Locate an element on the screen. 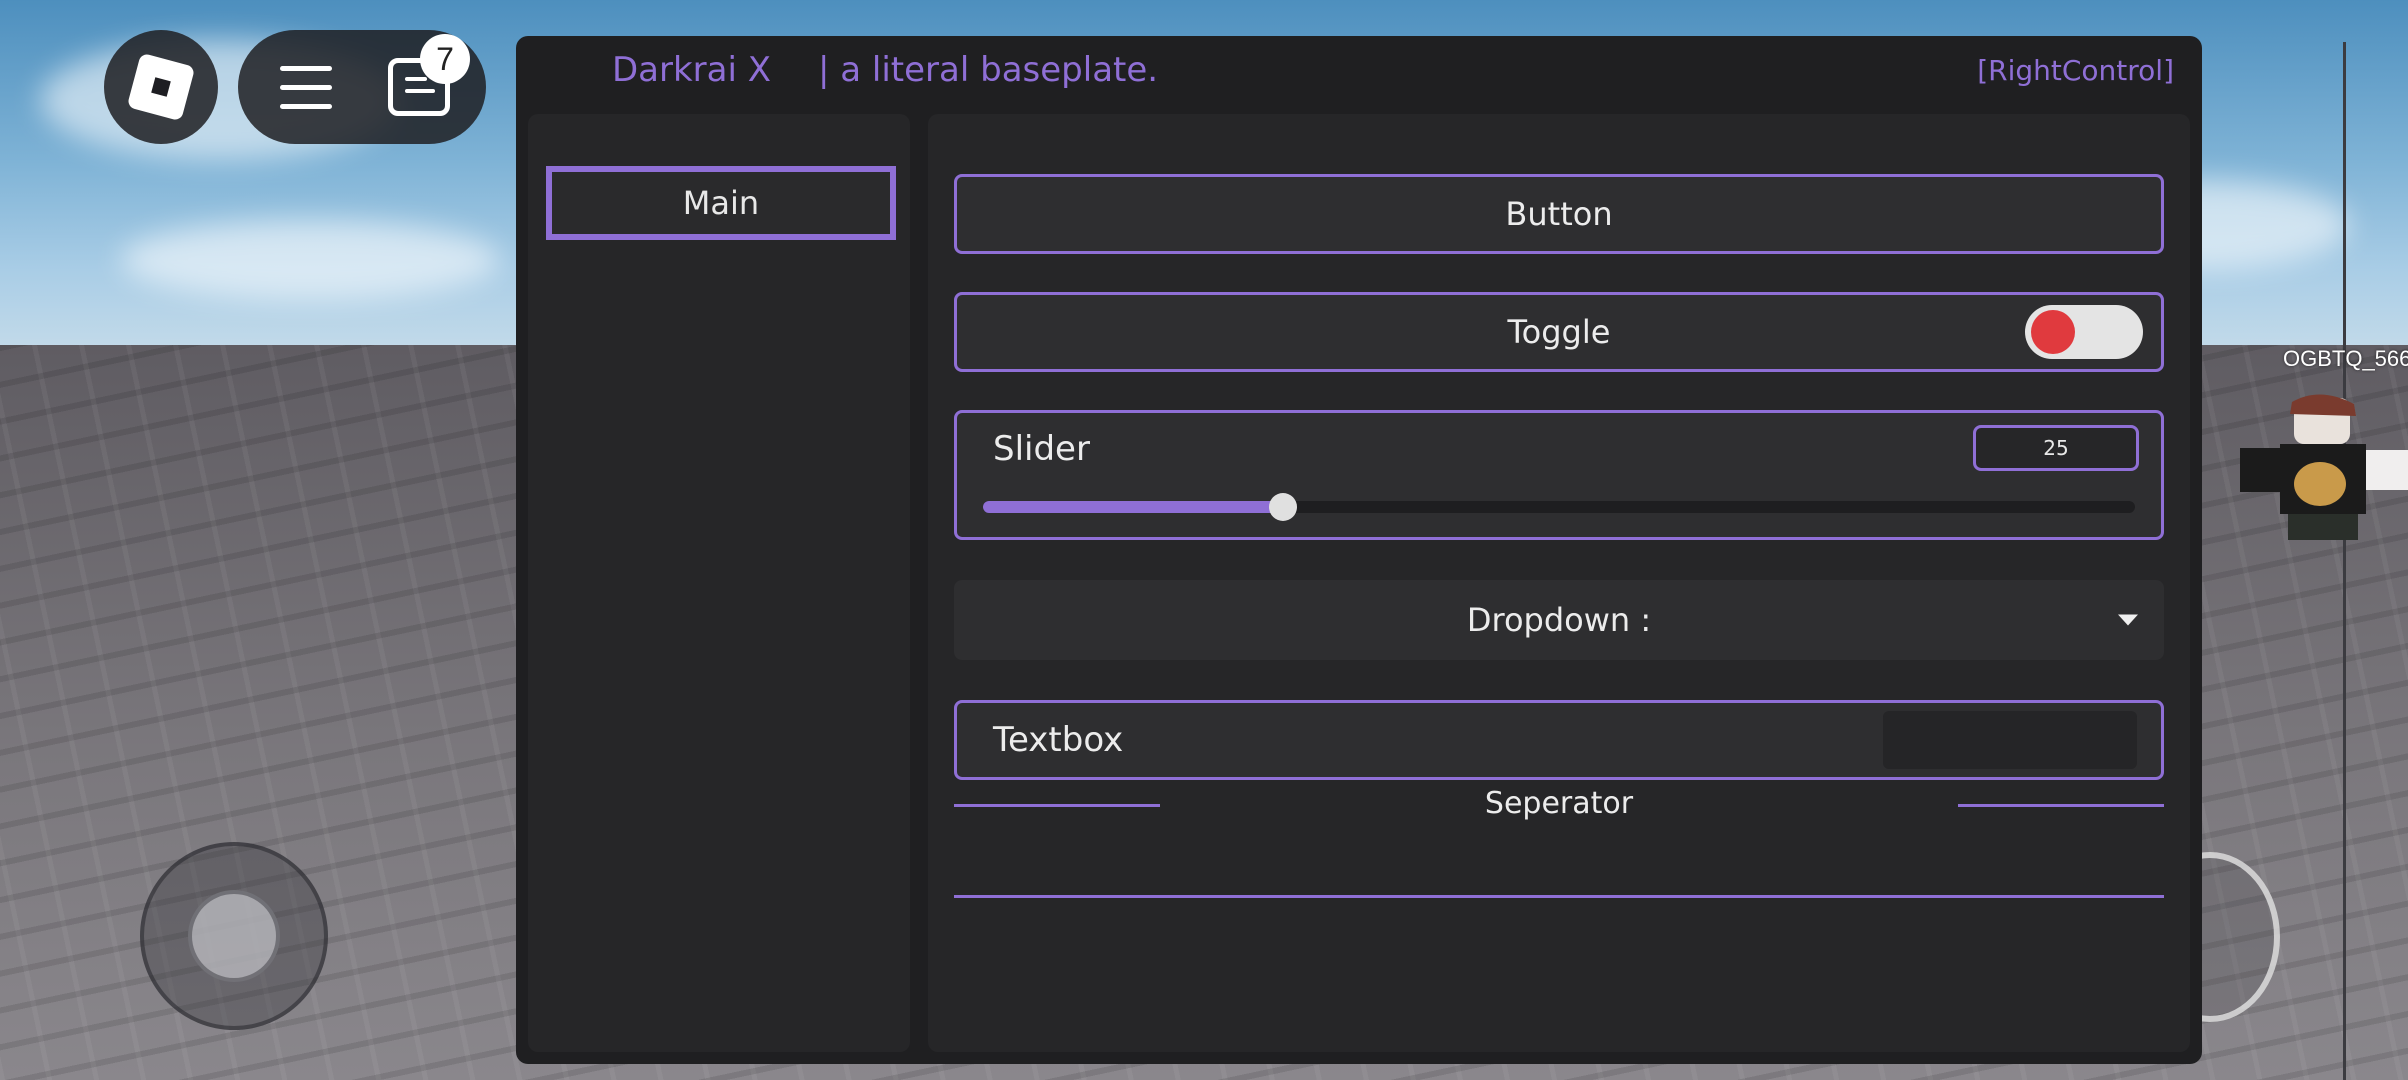 This screenshot has width=2408, height=1080. demo-button-label: Button is located at coordinates (1559, 214).